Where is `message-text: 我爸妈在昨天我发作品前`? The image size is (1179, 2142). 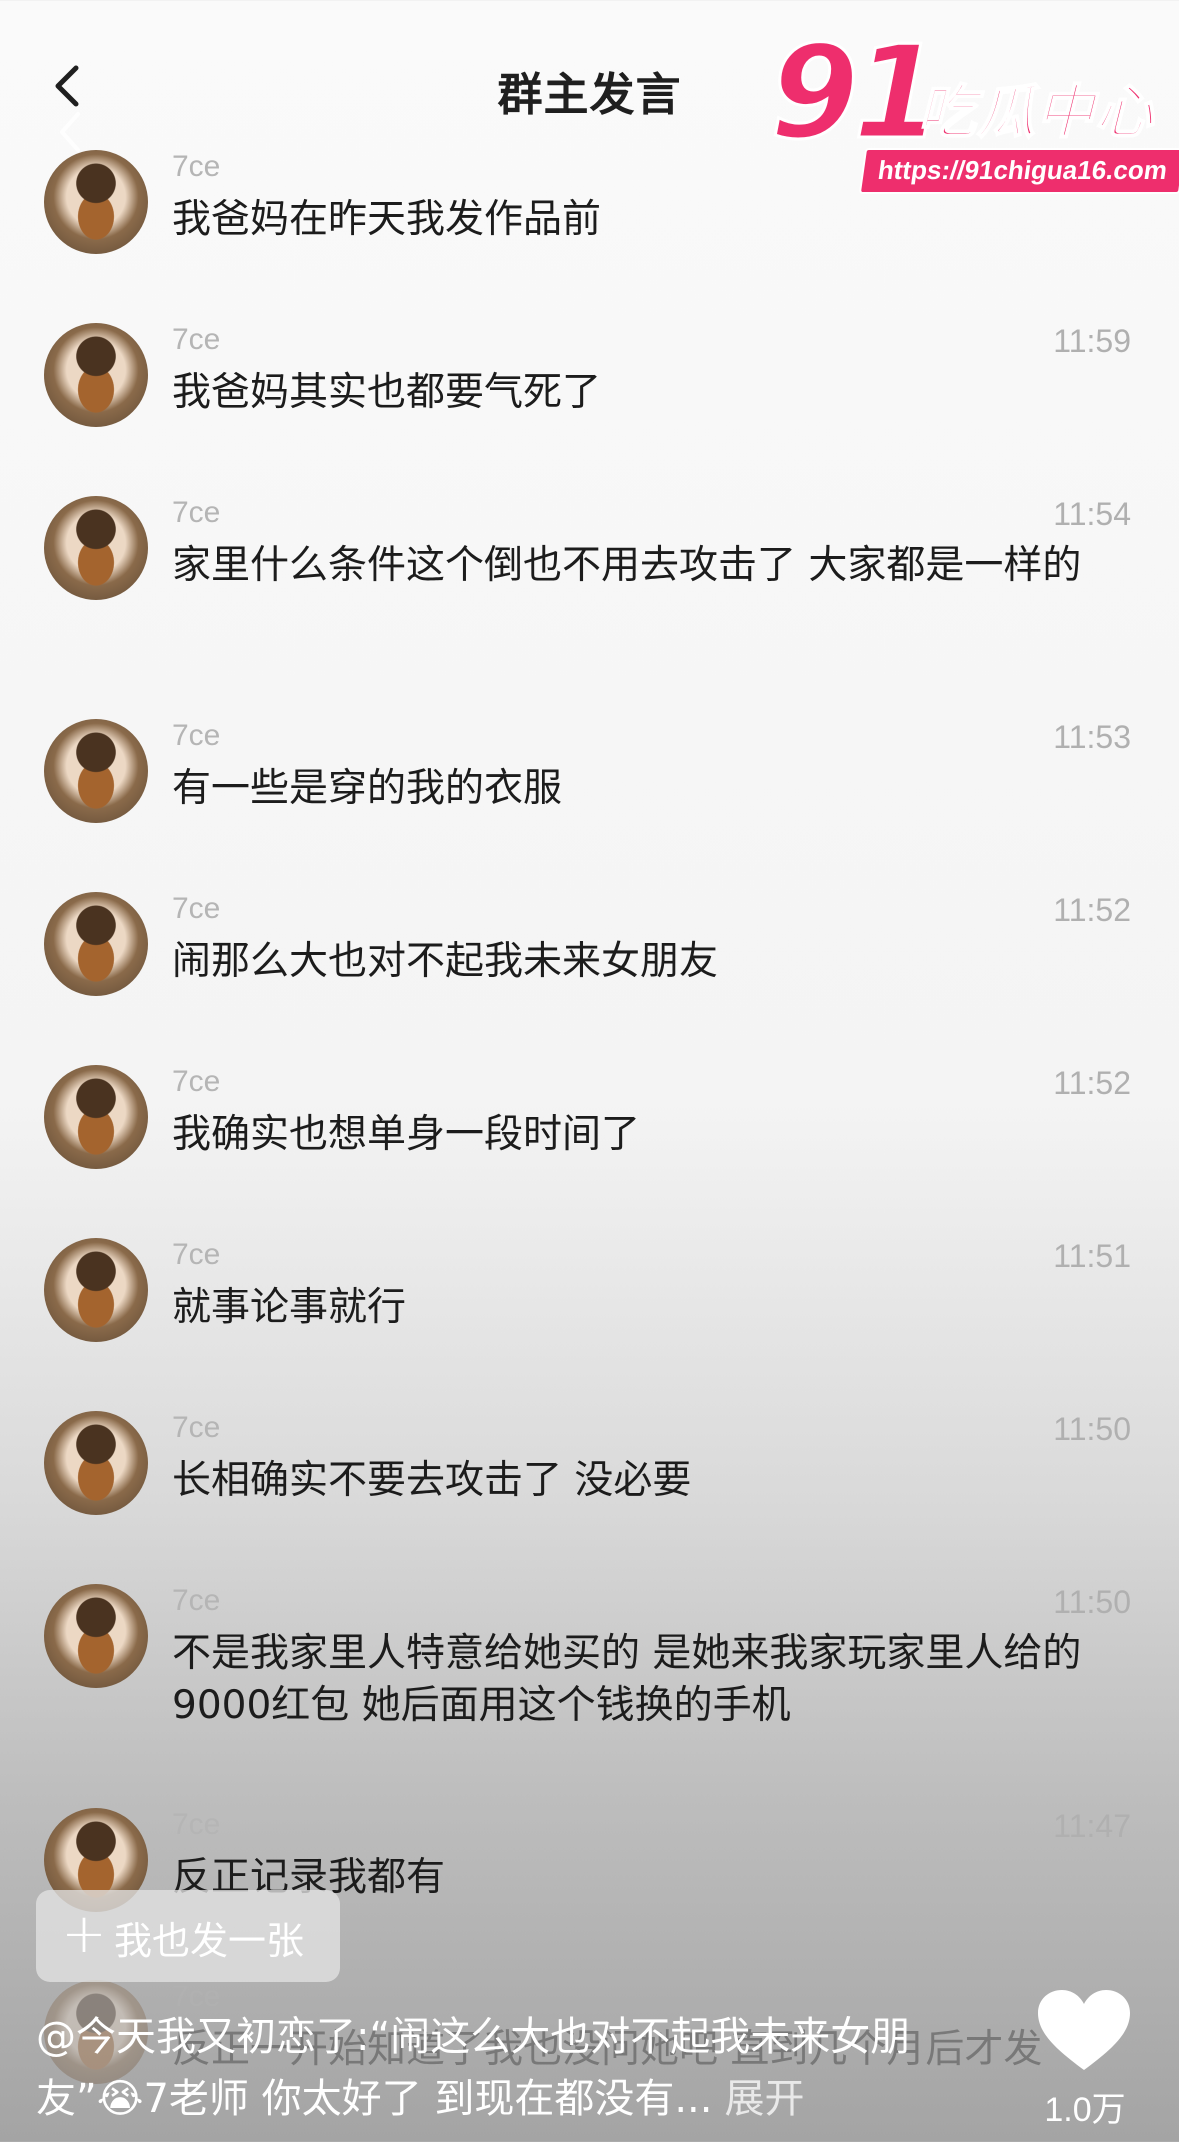
message-text: 我爸妈在昨天我发作品前 is located at coordinates (387, 219).